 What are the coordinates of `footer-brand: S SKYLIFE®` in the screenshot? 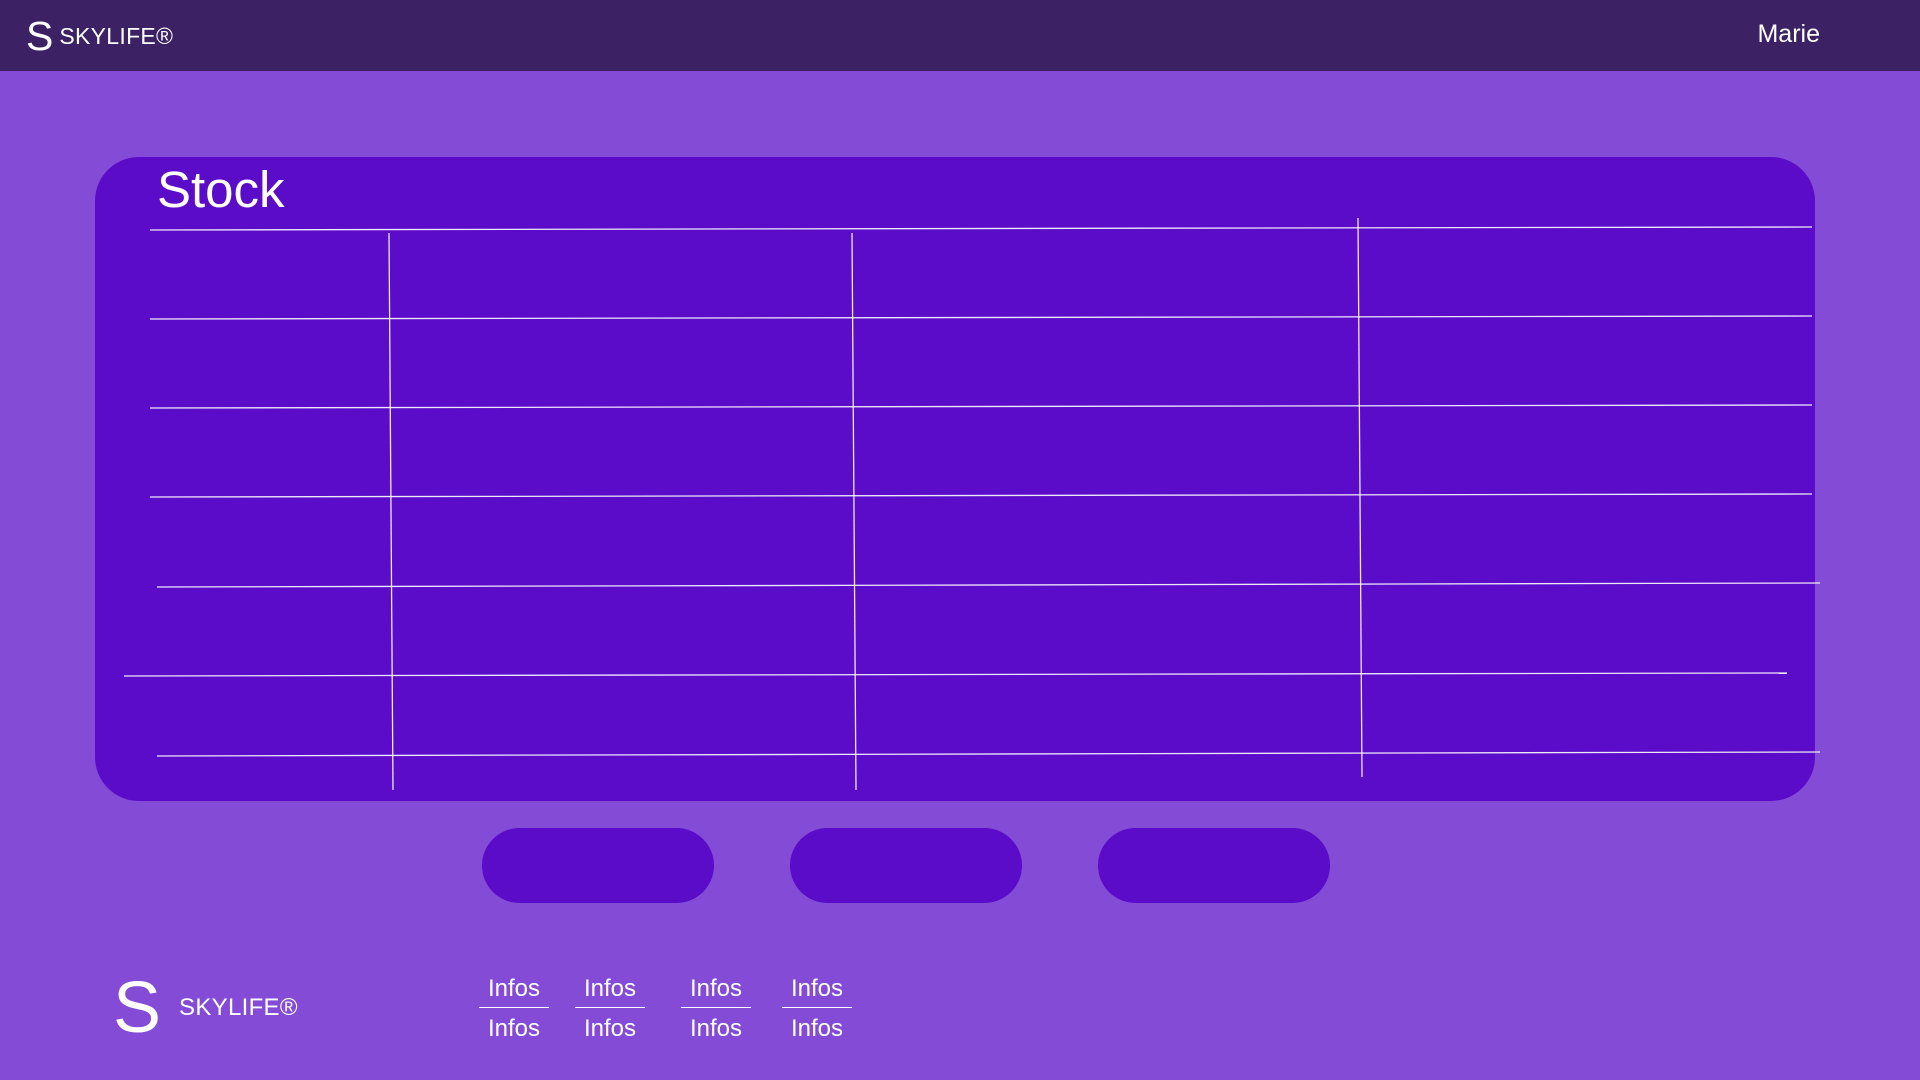 It's located at (205, 1008).